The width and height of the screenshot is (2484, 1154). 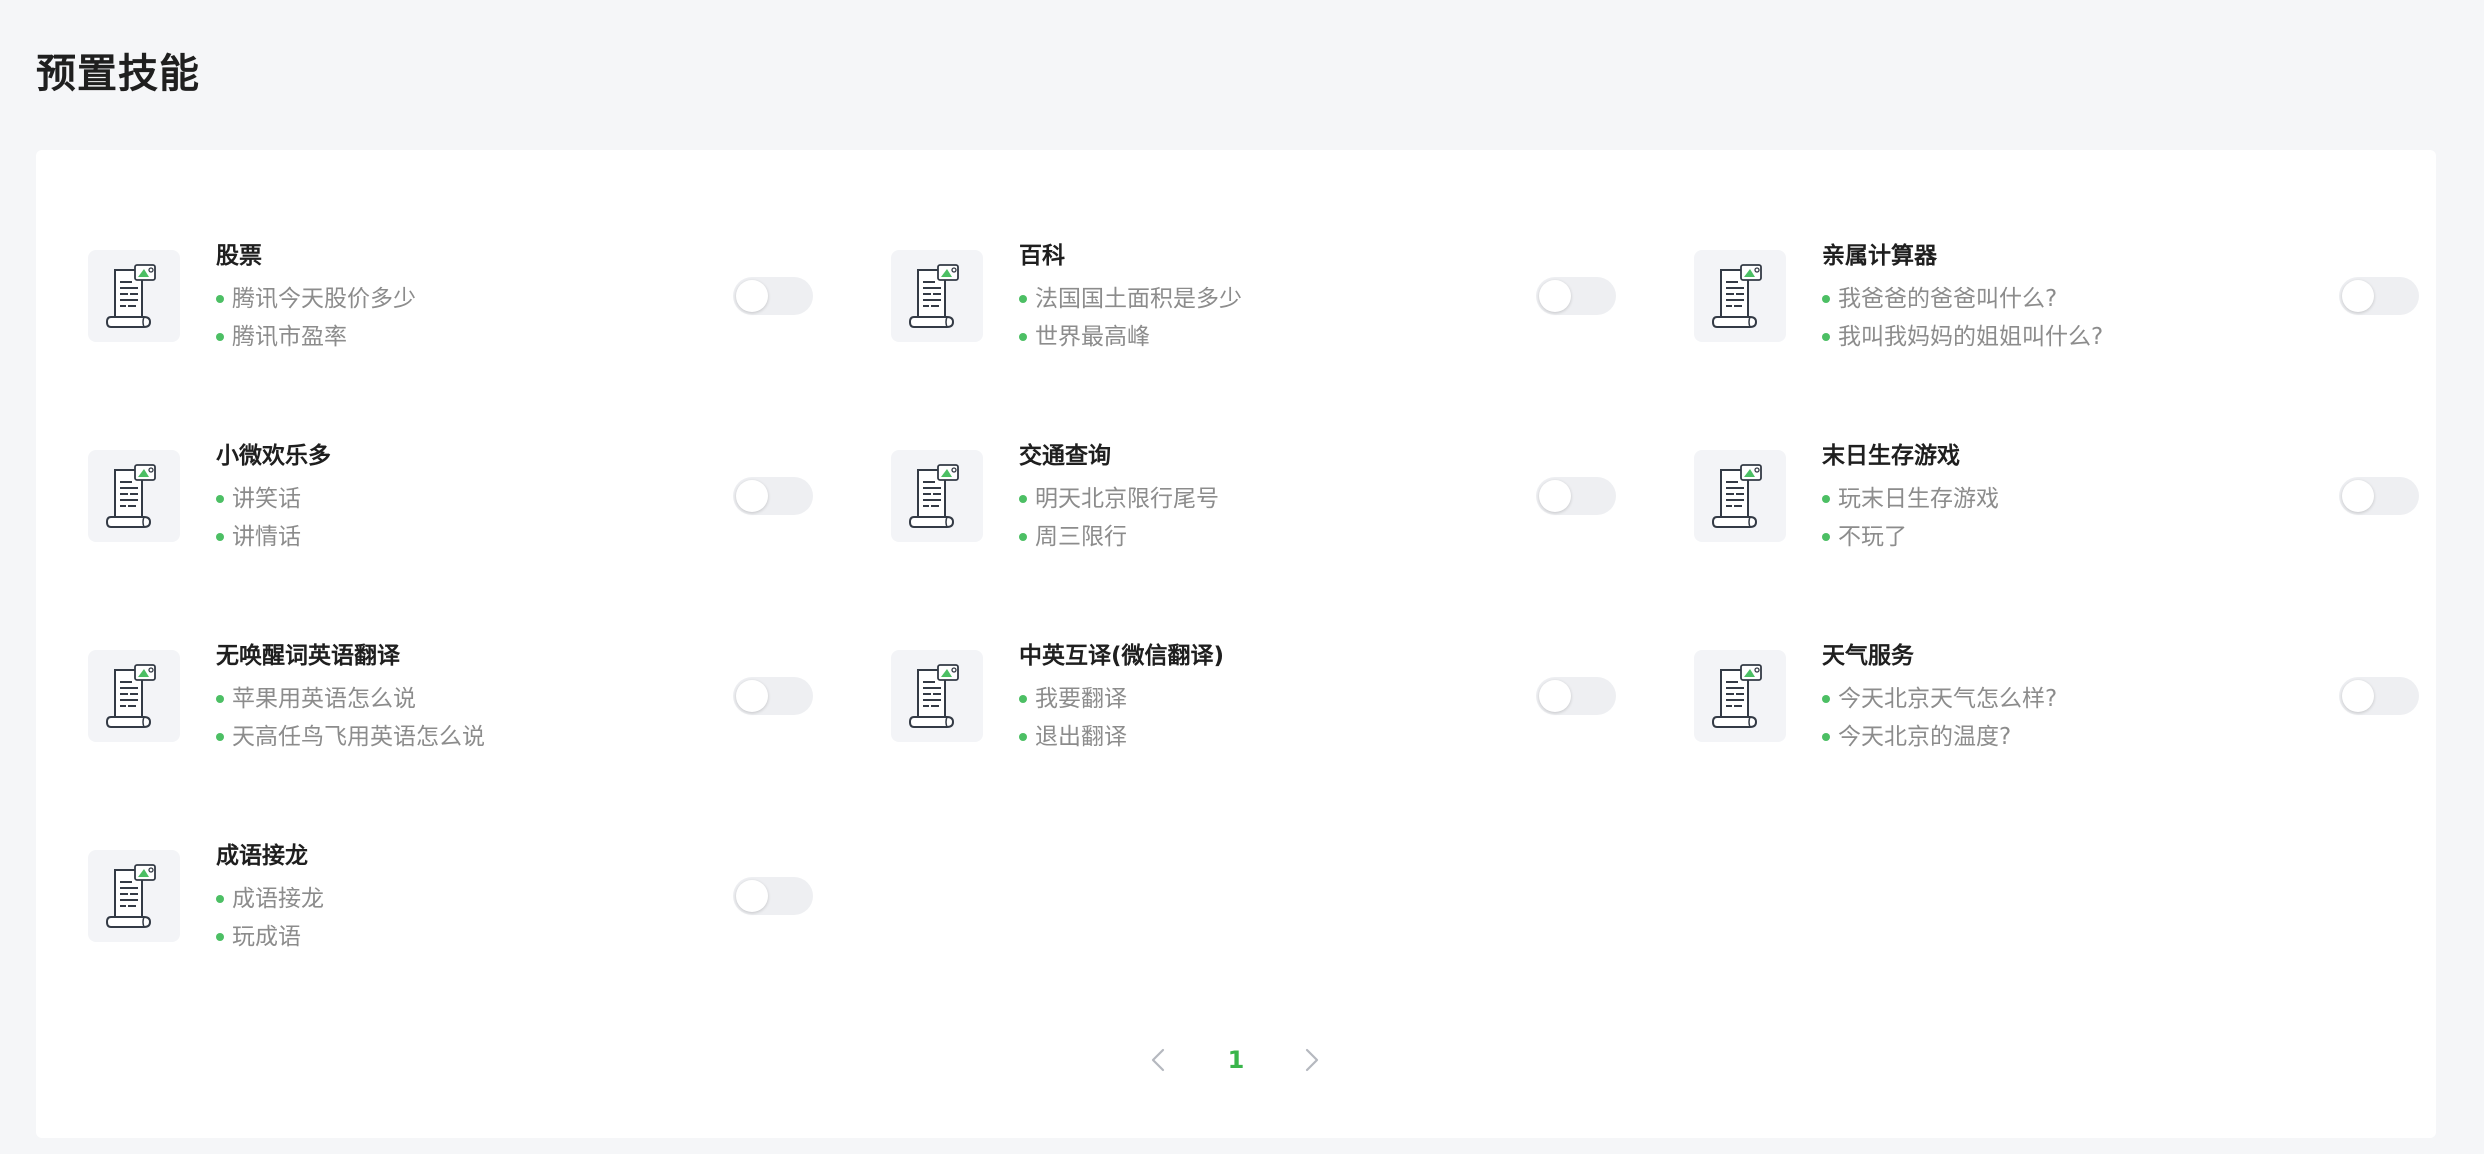 What do you see at coordinates (324, 299) in the screenshot?
I see `skill-example-text: 腾讯今天股价多少` at bounding box center [324, 299].